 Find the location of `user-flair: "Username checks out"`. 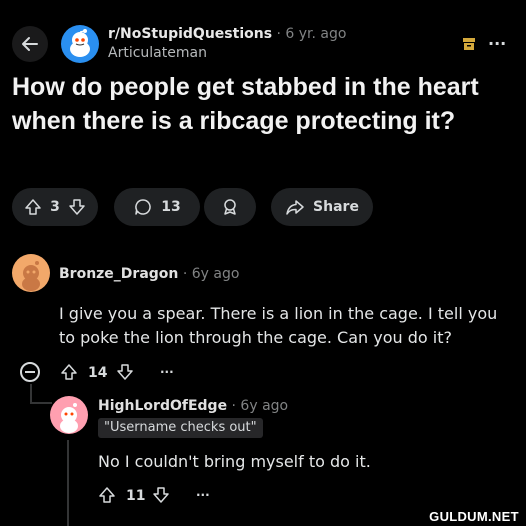

user-flair: "Username checks out" is located at coordinates (180, 428).